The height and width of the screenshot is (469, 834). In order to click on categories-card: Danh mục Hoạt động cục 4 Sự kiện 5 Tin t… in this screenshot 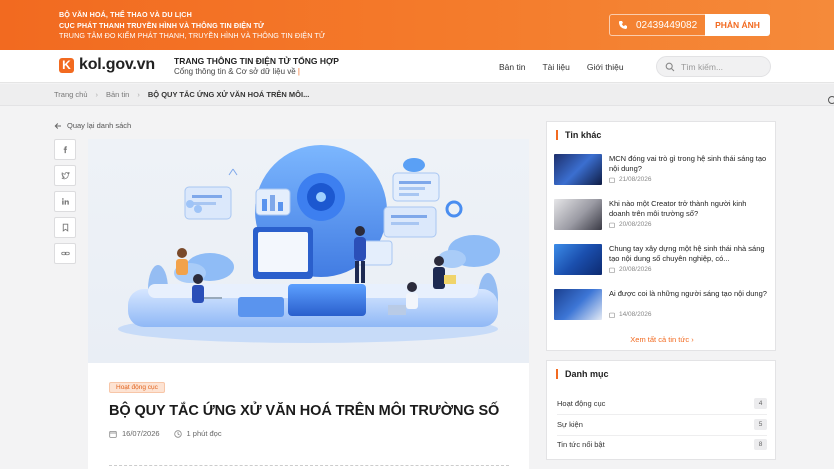, I will do `click(661, 410)`.